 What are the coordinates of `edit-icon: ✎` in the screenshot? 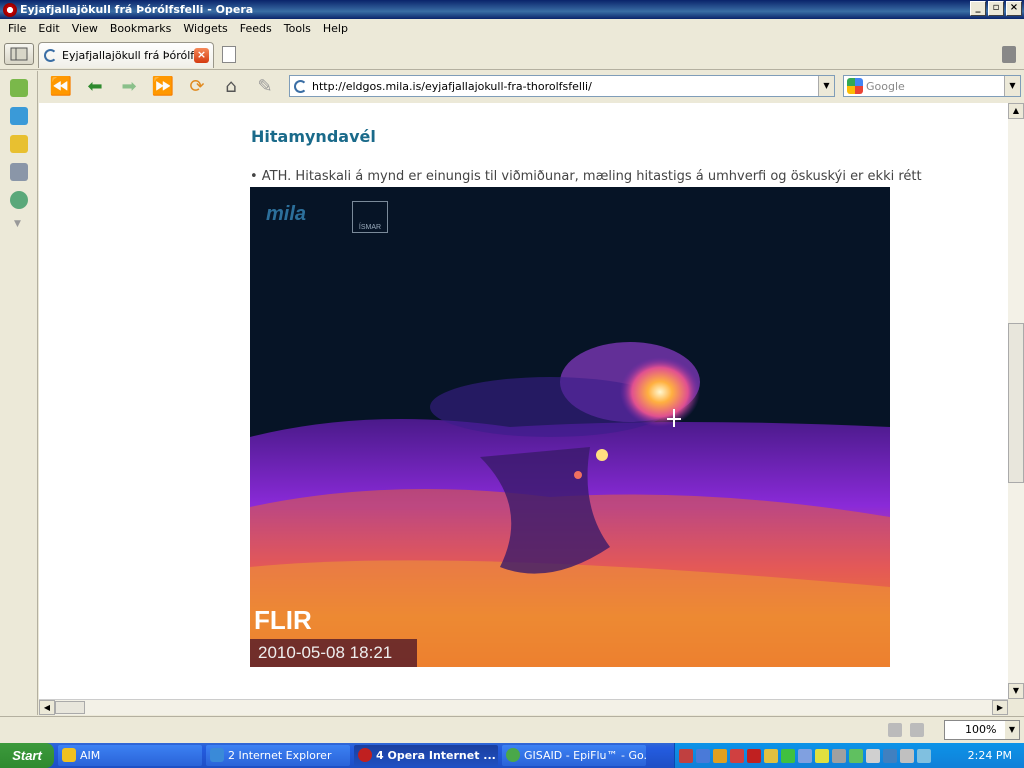 It's located at (265, 87).